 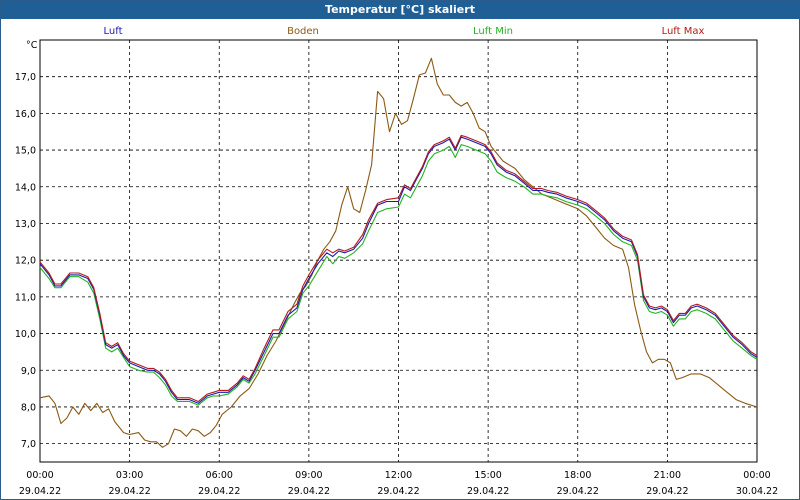 What do you see at coordinates (398, 475) in the screenshot?
I see `x-tick-time-label: 12:00` at bounding box center [398, 475].